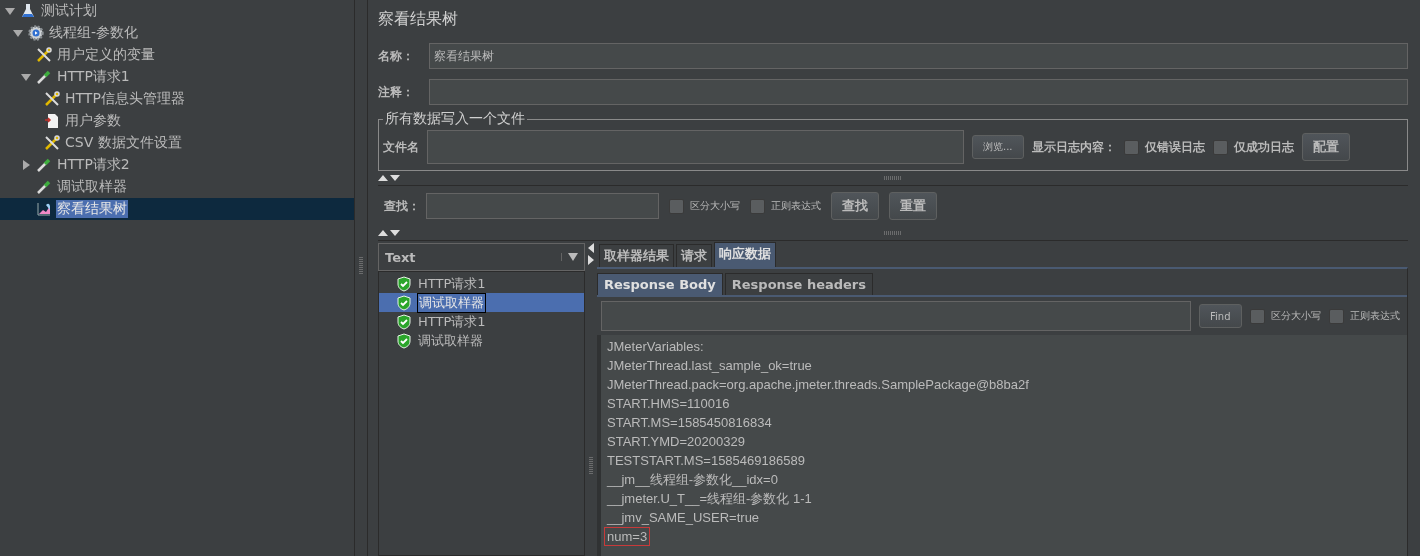  What do you see at coordinates (125, 99) in the screenshot?
I see `tree-item: HTTP信息头管理器` at bounding box center [125, 99].